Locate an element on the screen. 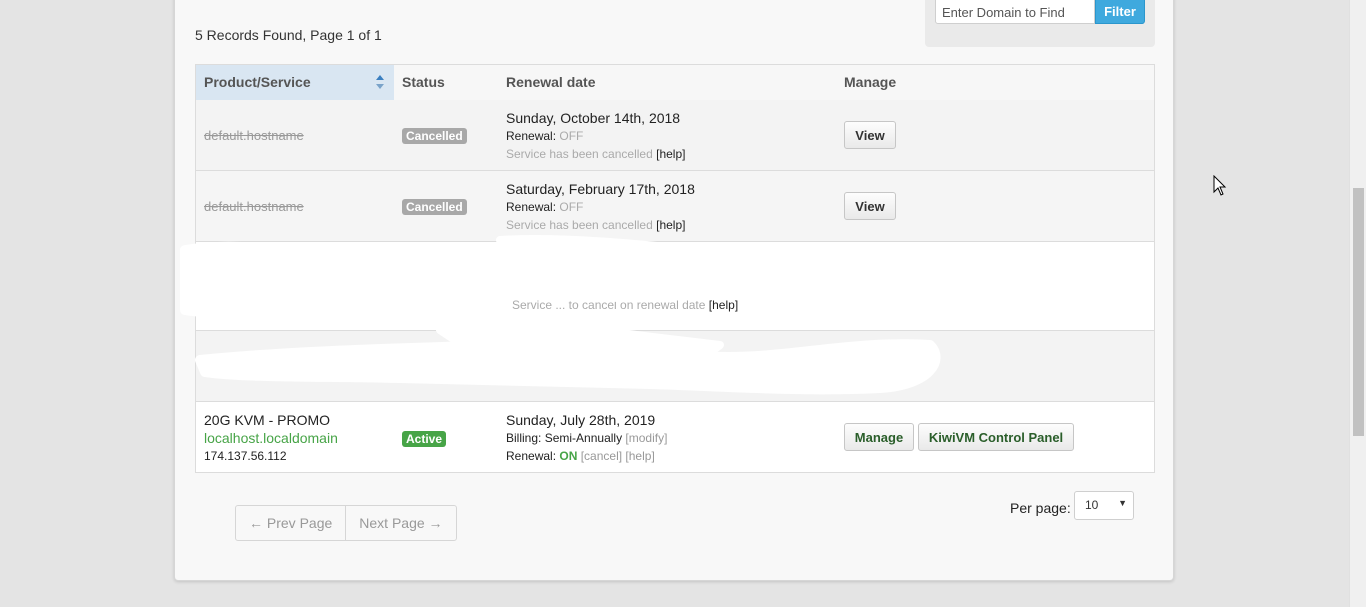 Image resolution: width=1366 pixels, height=607 pixels. service-ip: 174.137.56.112 is located at coordinates (245, 456).